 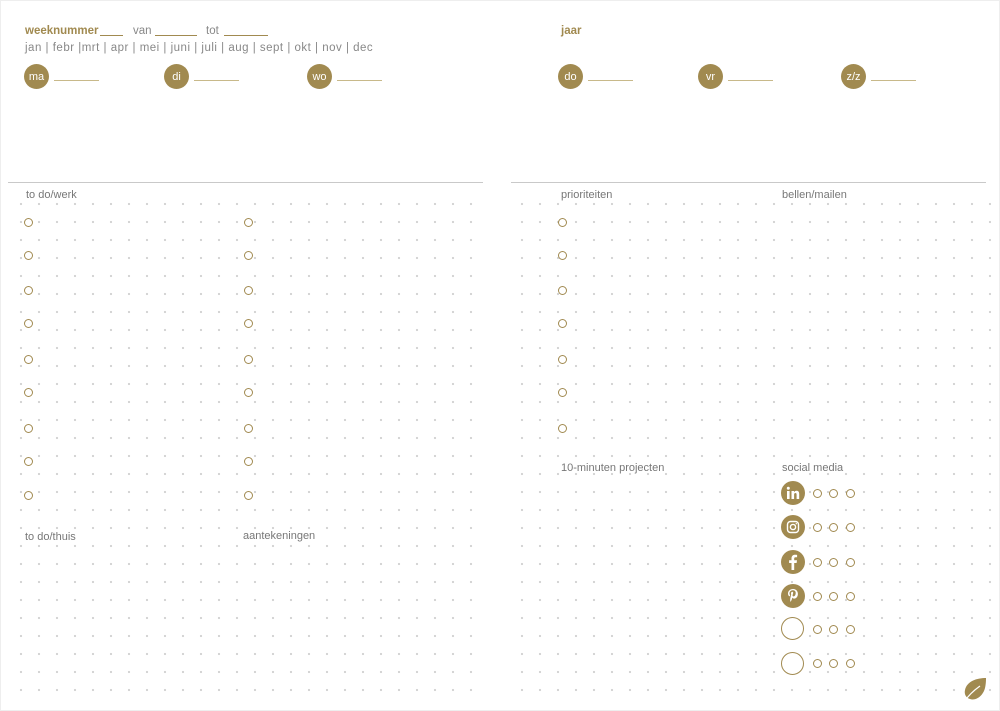 I want to click on right-divider, so click(x=748, y=182).